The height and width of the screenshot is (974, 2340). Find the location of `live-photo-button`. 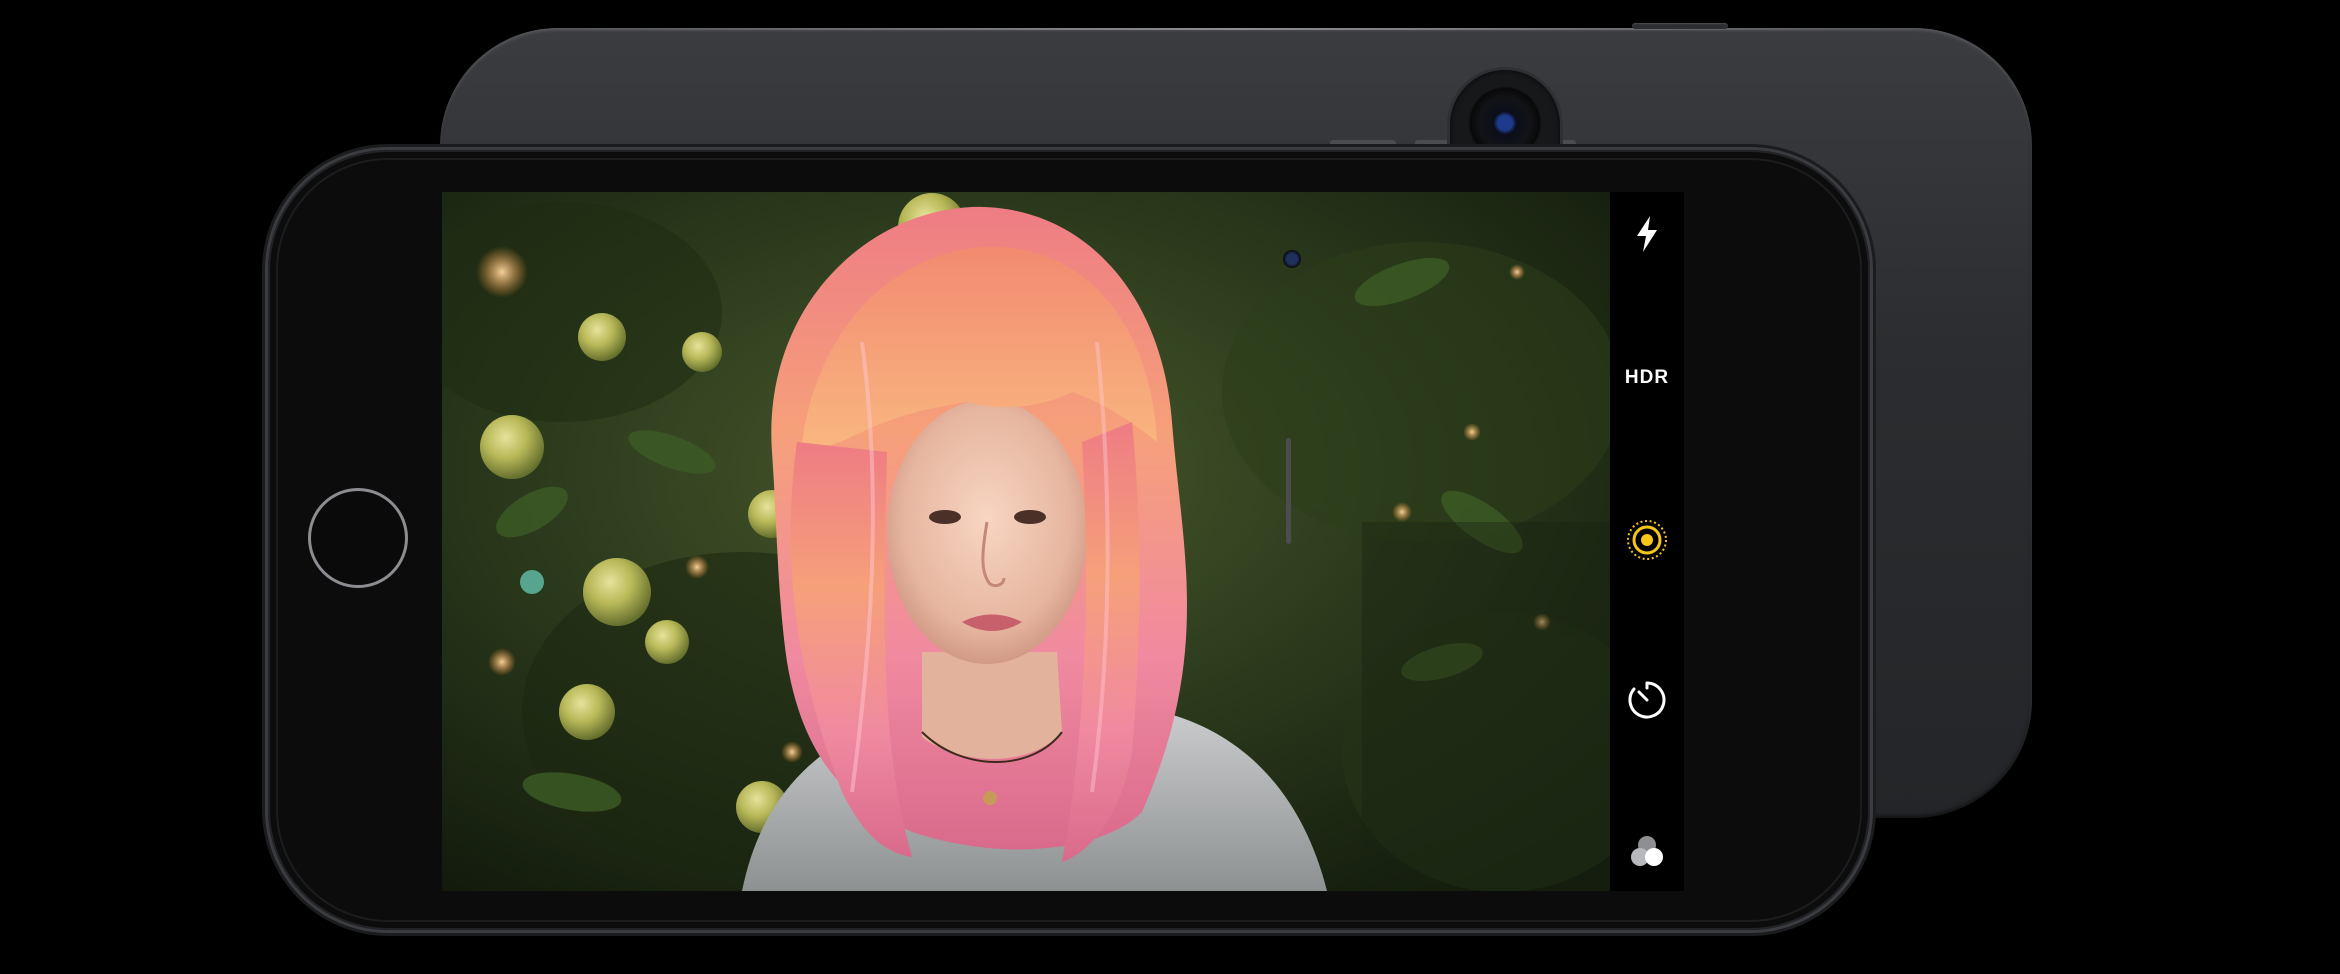

live-photo-button is located at coordinates (1647, 540).